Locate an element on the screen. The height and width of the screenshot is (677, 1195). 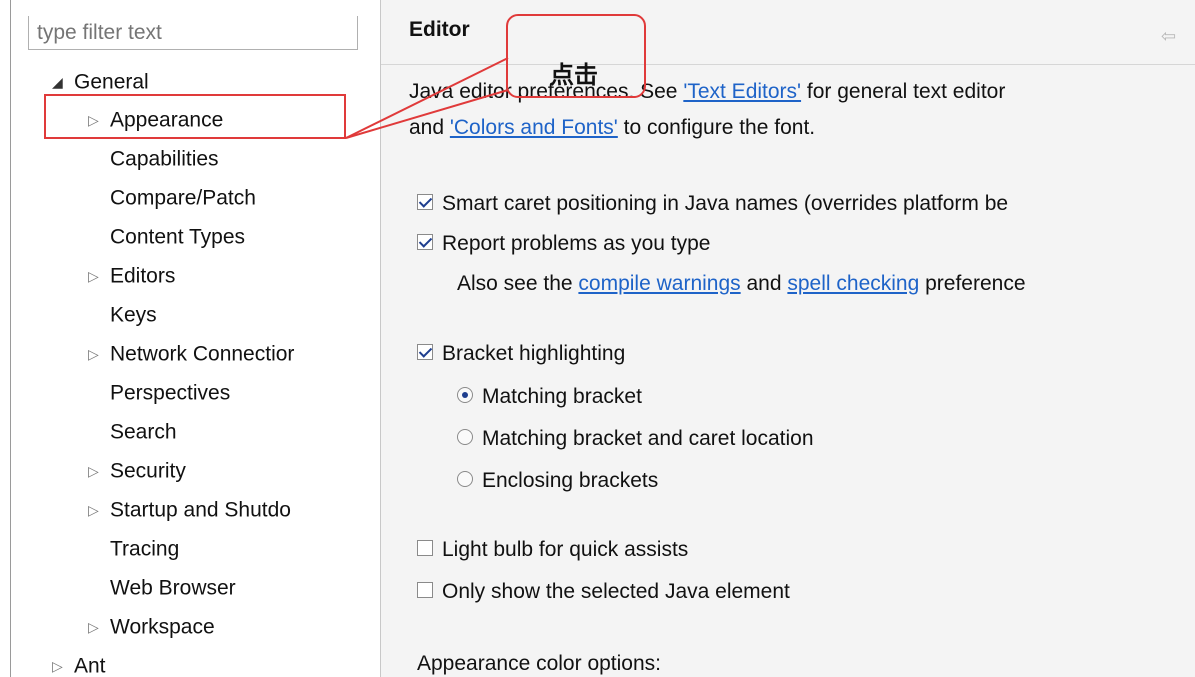
tree-item-label: Web Browser is located at coordinates (173, 588).